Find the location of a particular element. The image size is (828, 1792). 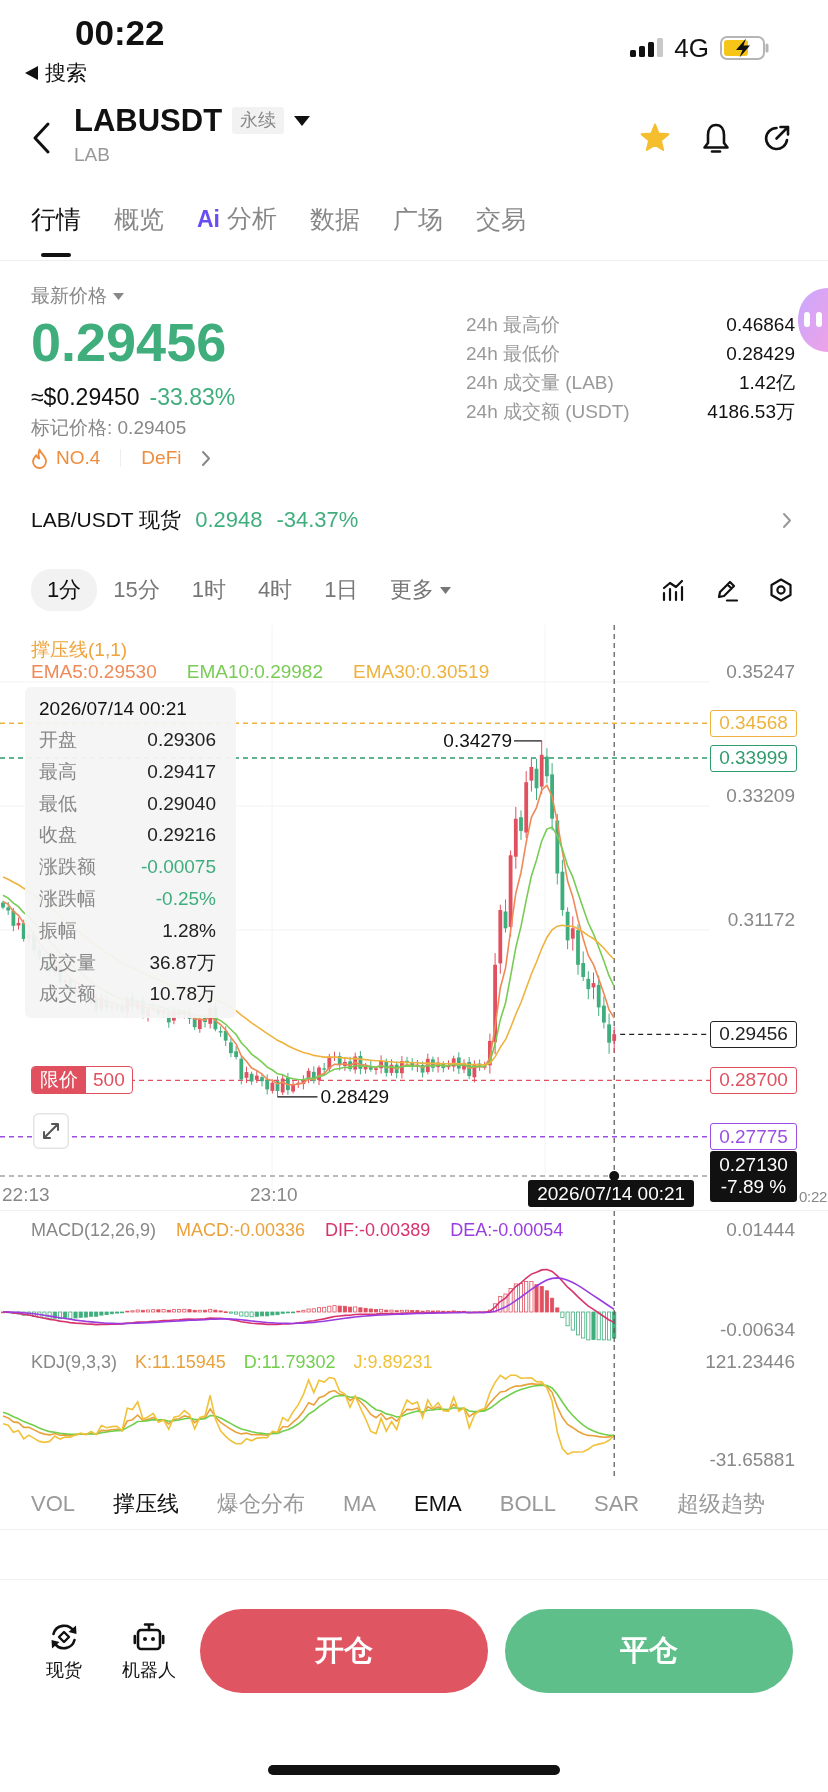

tooltip-value: 10.78万 is located at coordinates (182, 994).